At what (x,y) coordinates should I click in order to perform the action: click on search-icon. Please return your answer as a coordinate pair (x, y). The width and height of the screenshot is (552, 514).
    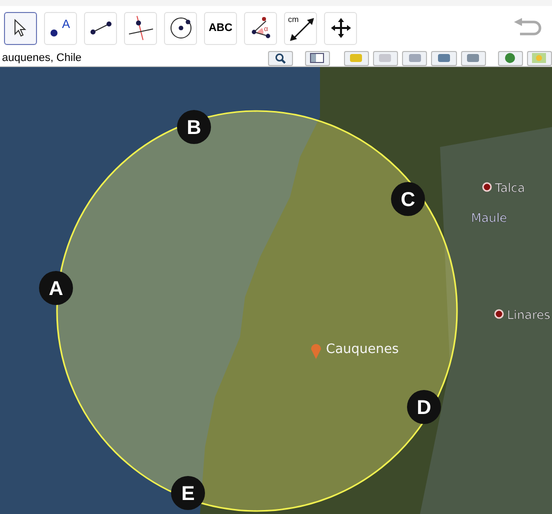
    Looking at the image, I should click on (280, 58).